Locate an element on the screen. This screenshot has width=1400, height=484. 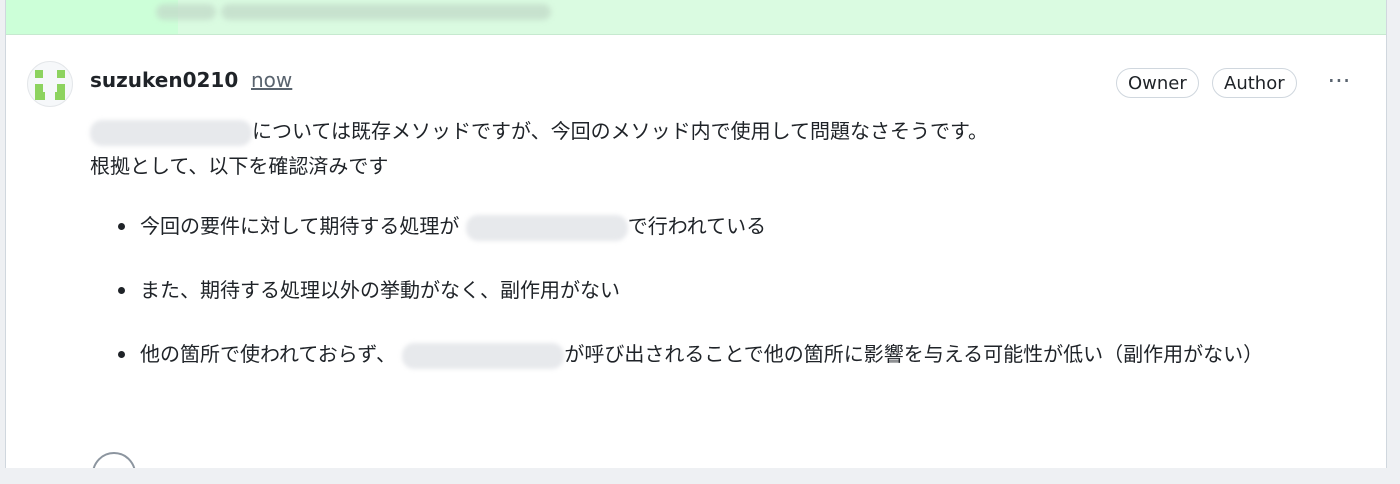
kebab-horizontal-icon: ··· is located at coordinates (1339, 82).